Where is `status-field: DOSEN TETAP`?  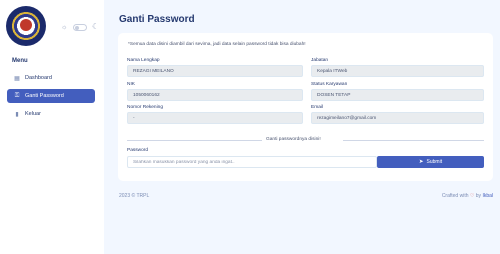
status-field: DOSEN TETAP is located at coordinates (397, 95).